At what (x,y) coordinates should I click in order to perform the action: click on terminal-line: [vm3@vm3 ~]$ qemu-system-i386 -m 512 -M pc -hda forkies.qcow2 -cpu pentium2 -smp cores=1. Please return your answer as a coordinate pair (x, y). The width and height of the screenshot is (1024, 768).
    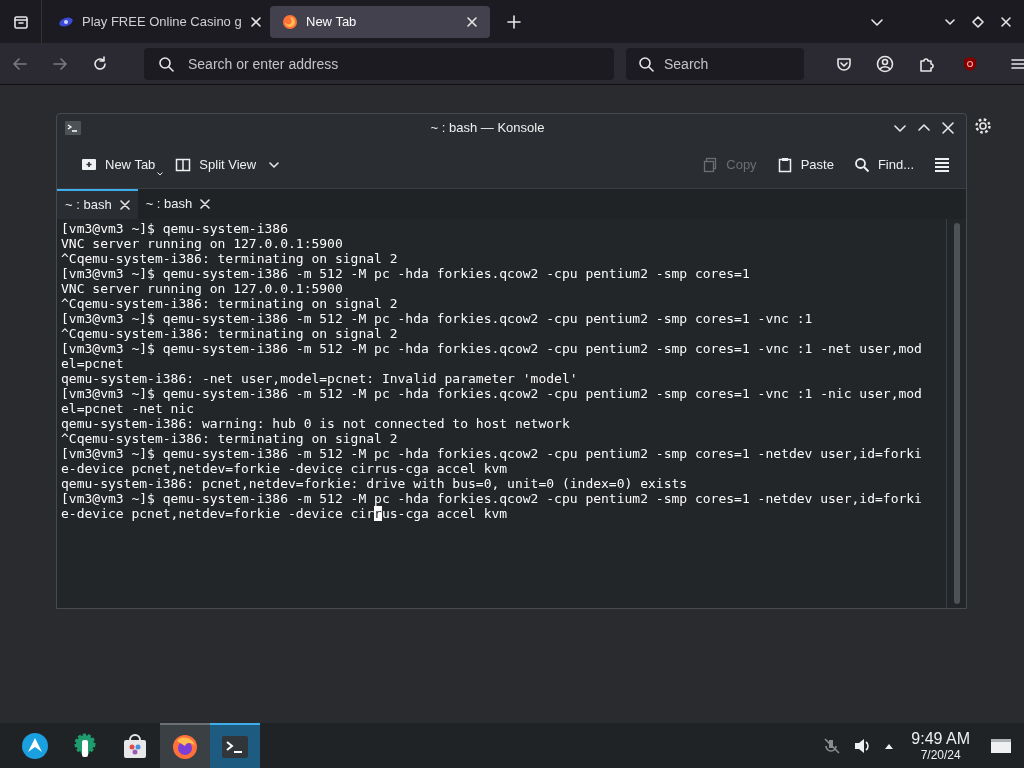
    Looking at the image, I should click on (406, 273).